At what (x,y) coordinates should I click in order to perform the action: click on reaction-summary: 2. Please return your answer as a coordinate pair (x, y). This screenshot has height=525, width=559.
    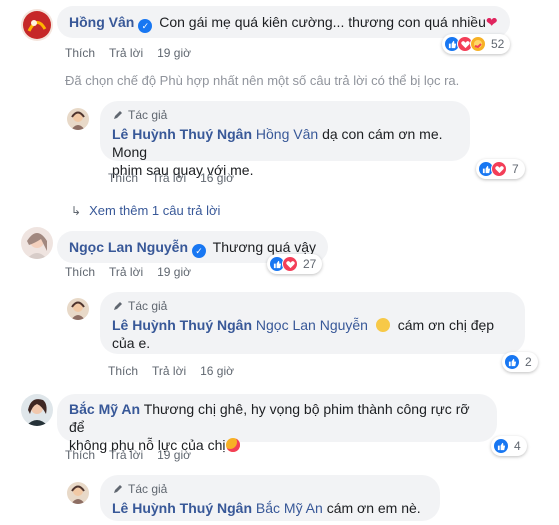
    Looking at the image, I should click on (520, 362).